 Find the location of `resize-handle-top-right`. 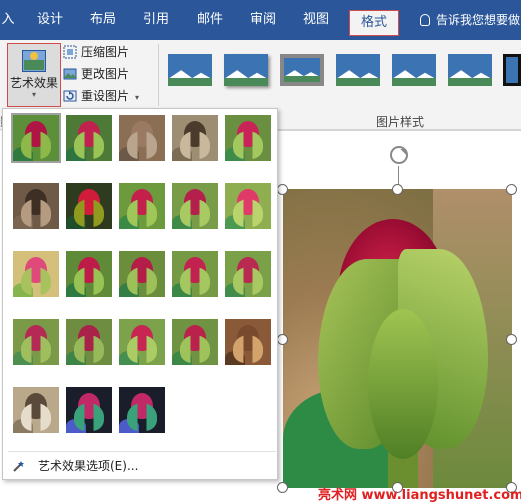

resize-handle-top-right is located at coordinates (511, 189).